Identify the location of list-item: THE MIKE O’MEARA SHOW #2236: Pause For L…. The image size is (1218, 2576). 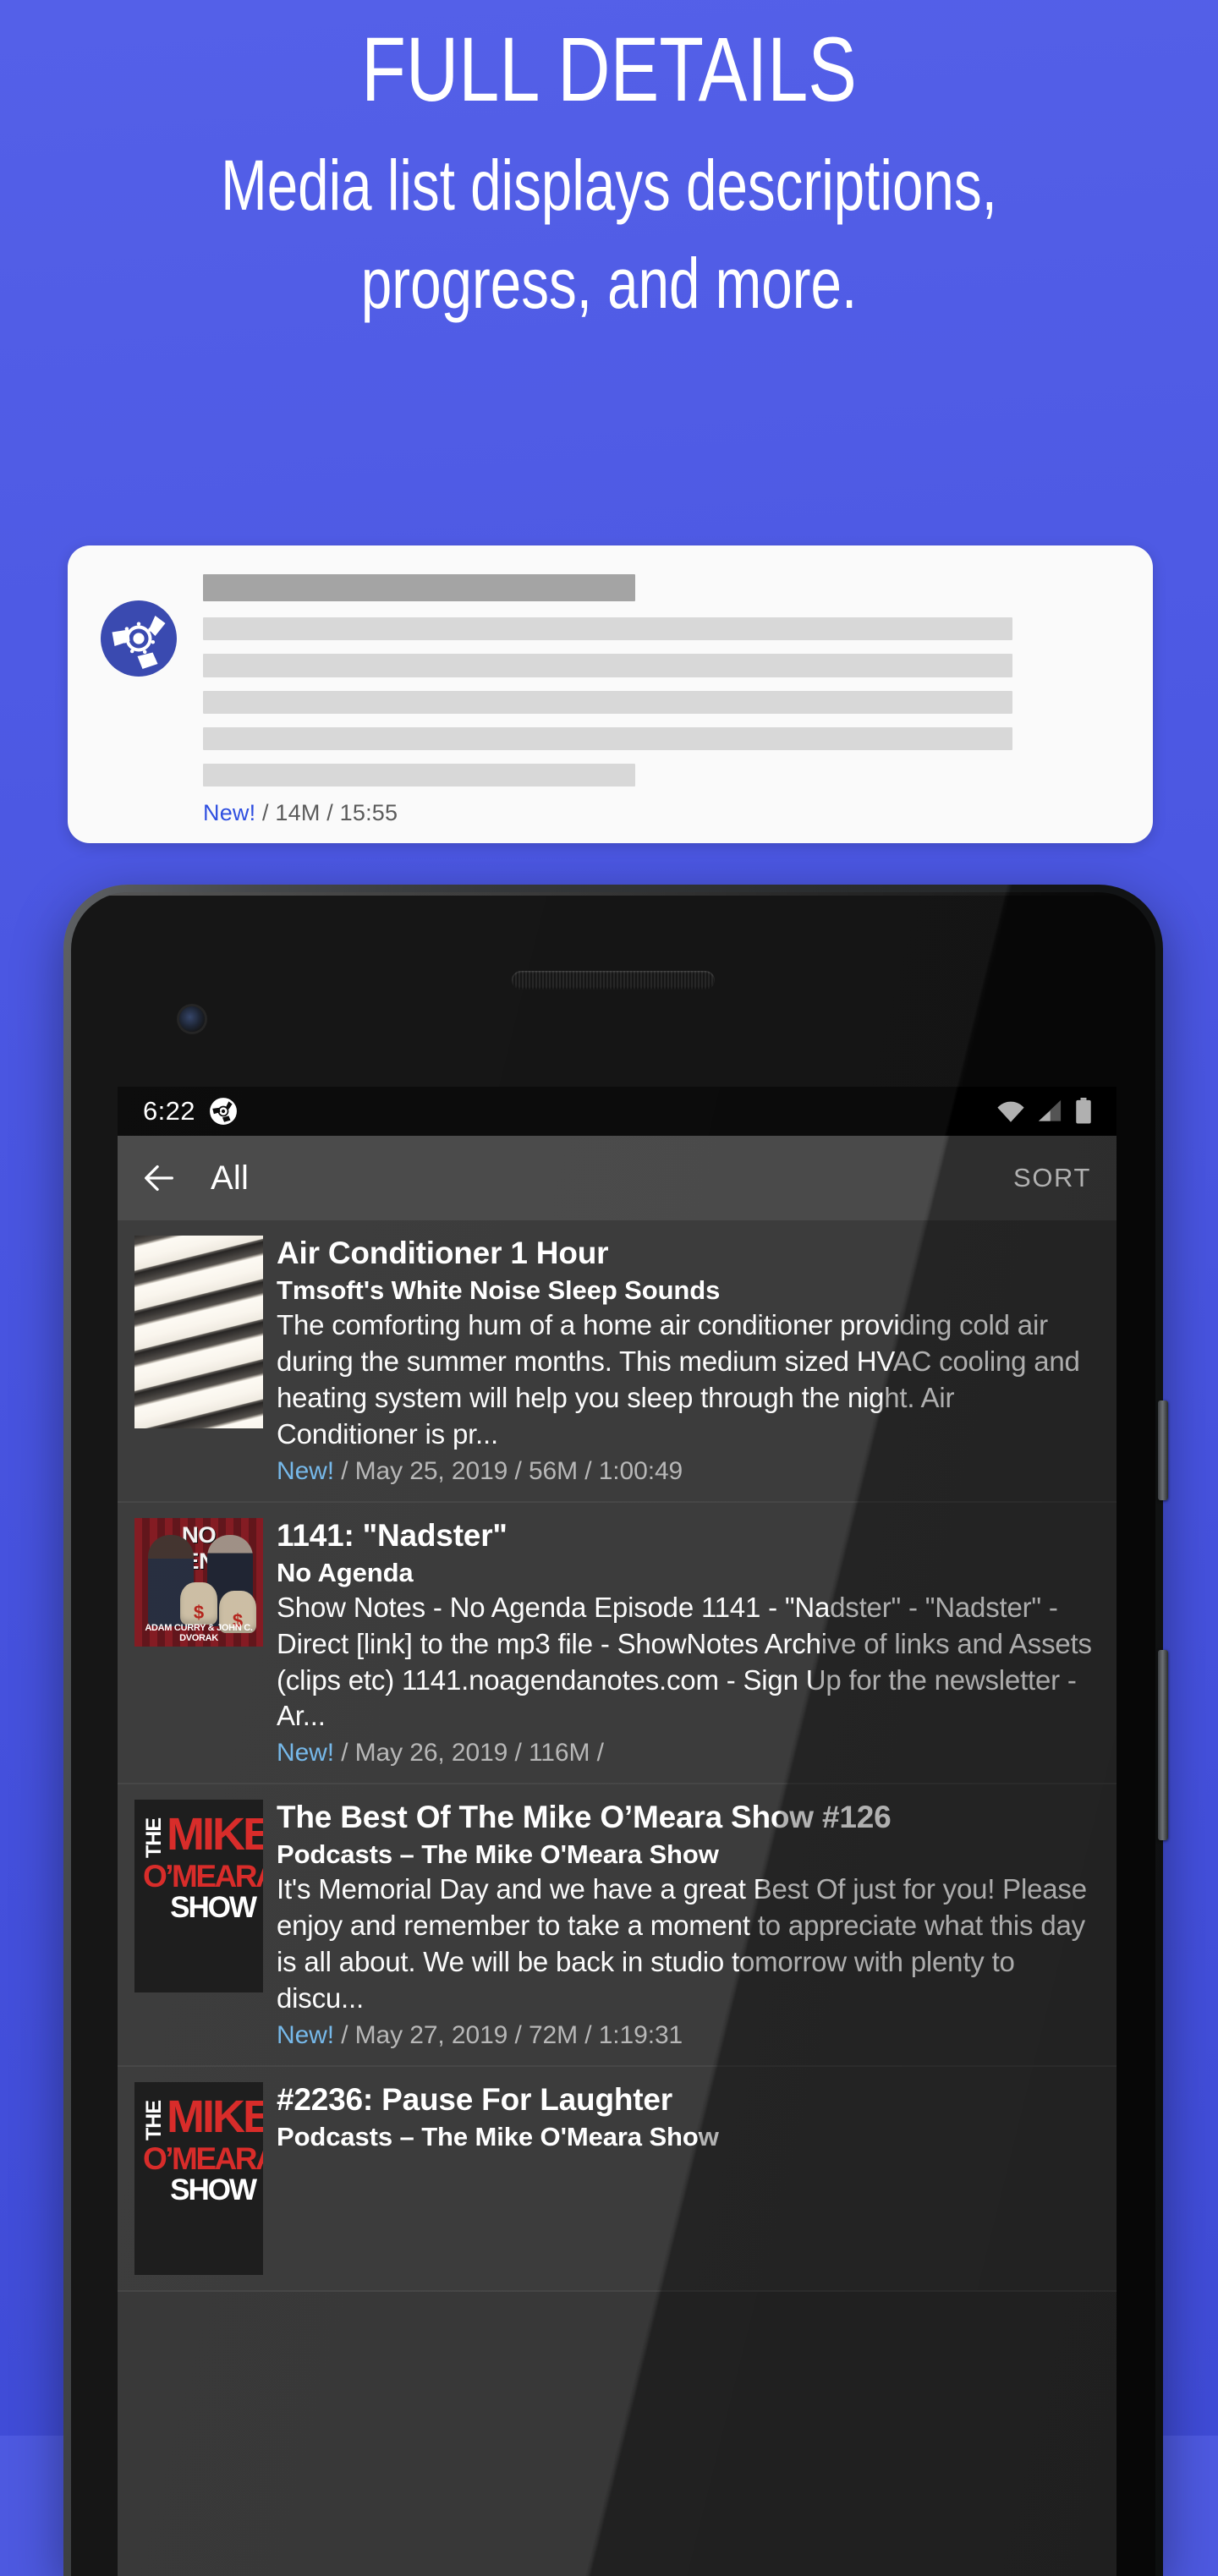
(617, 2179).